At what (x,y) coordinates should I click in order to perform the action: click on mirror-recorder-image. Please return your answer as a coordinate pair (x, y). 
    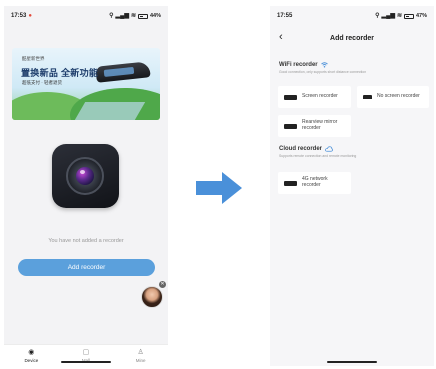
    Looking at the image, I should click on (123, 72).